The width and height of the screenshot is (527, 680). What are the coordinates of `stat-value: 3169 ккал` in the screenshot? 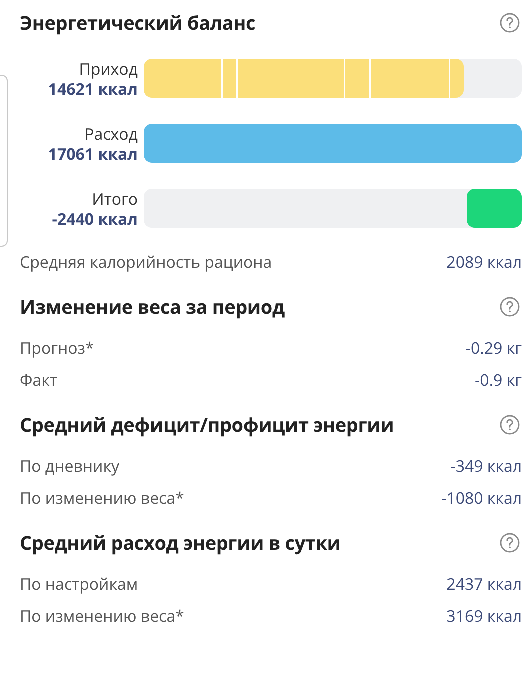 It's located at (484, 616).